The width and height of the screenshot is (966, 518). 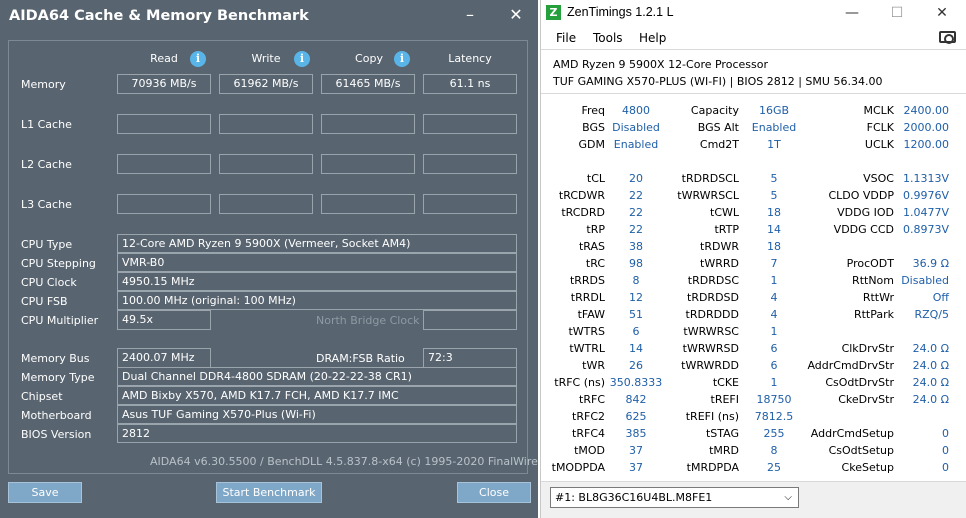 What do you see at coordinates (724, 212) in the screenshot?
I see `tcwl-label: tCWL` at bounding box center [724, 212].